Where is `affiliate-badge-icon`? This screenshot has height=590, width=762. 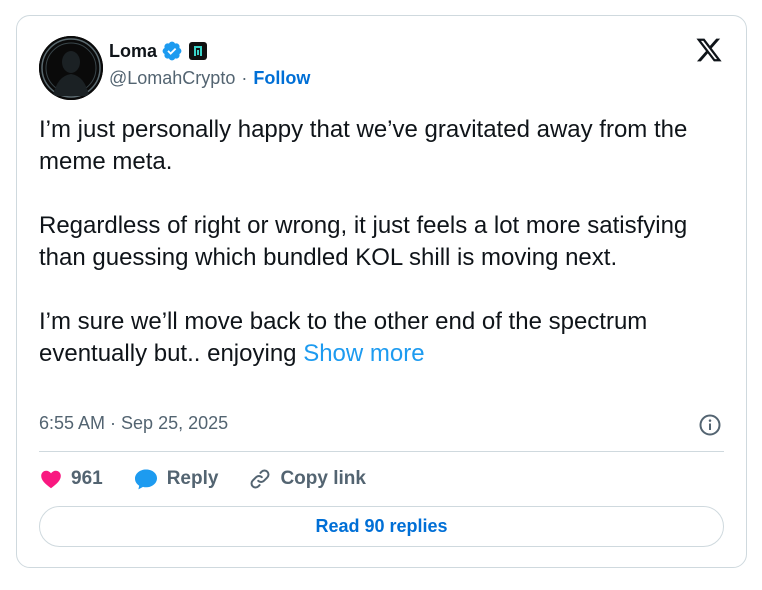
affiliate-badge-icon is located at coordinates (198, 51).